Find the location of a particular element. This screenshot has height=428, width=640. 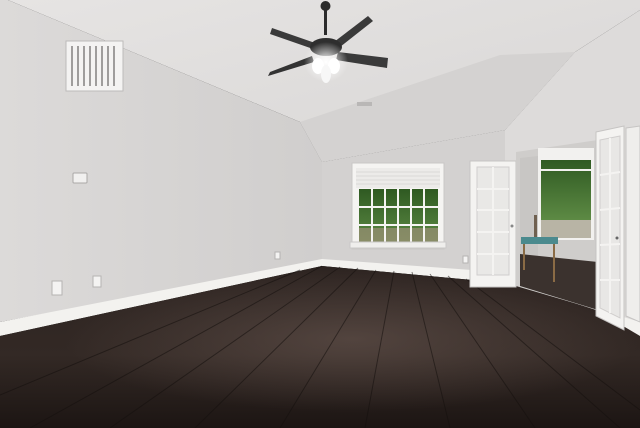

window is located at coordinates (398, 206).